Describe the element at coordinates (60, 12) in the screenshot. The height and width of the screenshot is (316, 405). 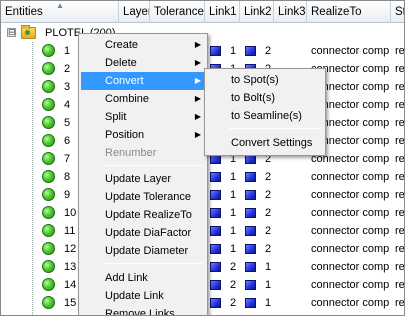
I see `column-header-entities: Entities ▲` at that location.